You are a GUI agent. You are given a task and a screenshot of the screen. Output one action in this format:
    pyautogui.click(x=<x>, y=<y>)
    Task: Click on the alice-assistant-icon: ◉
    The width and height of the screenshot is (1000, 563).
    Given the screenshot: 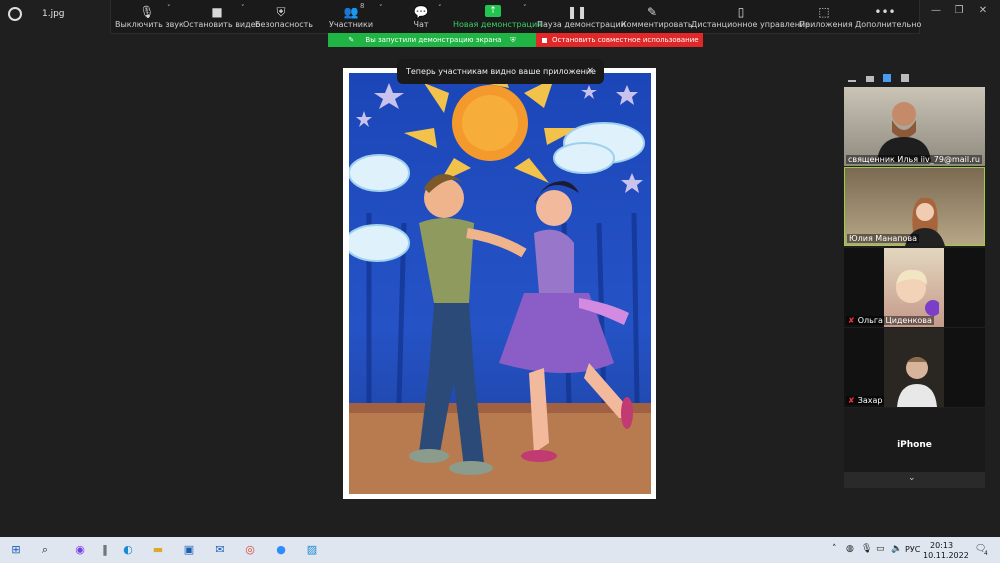 What is the action you would take?
    pyautogui.click(x=80, y=550)
    